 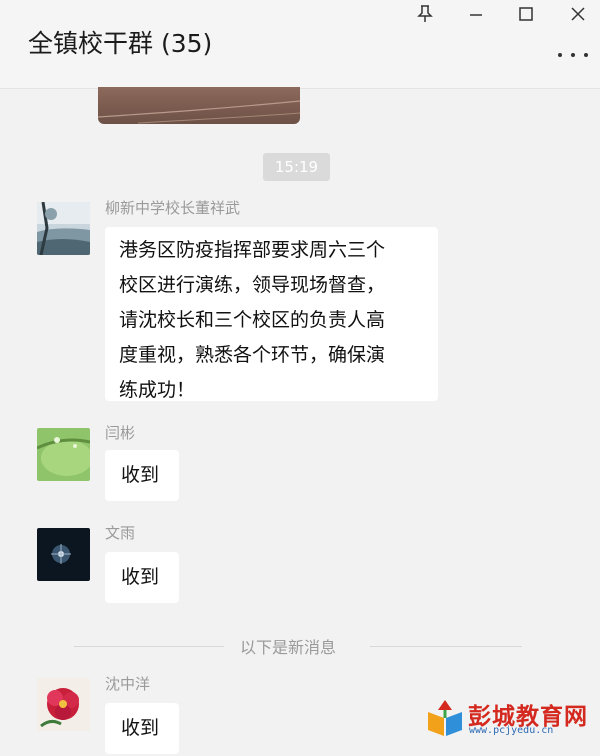 What do you see at coordinates (300, 44) in the screenshot?
I see `chat-header: 全镇校干群 (35)` at bounding box center [300, 44].